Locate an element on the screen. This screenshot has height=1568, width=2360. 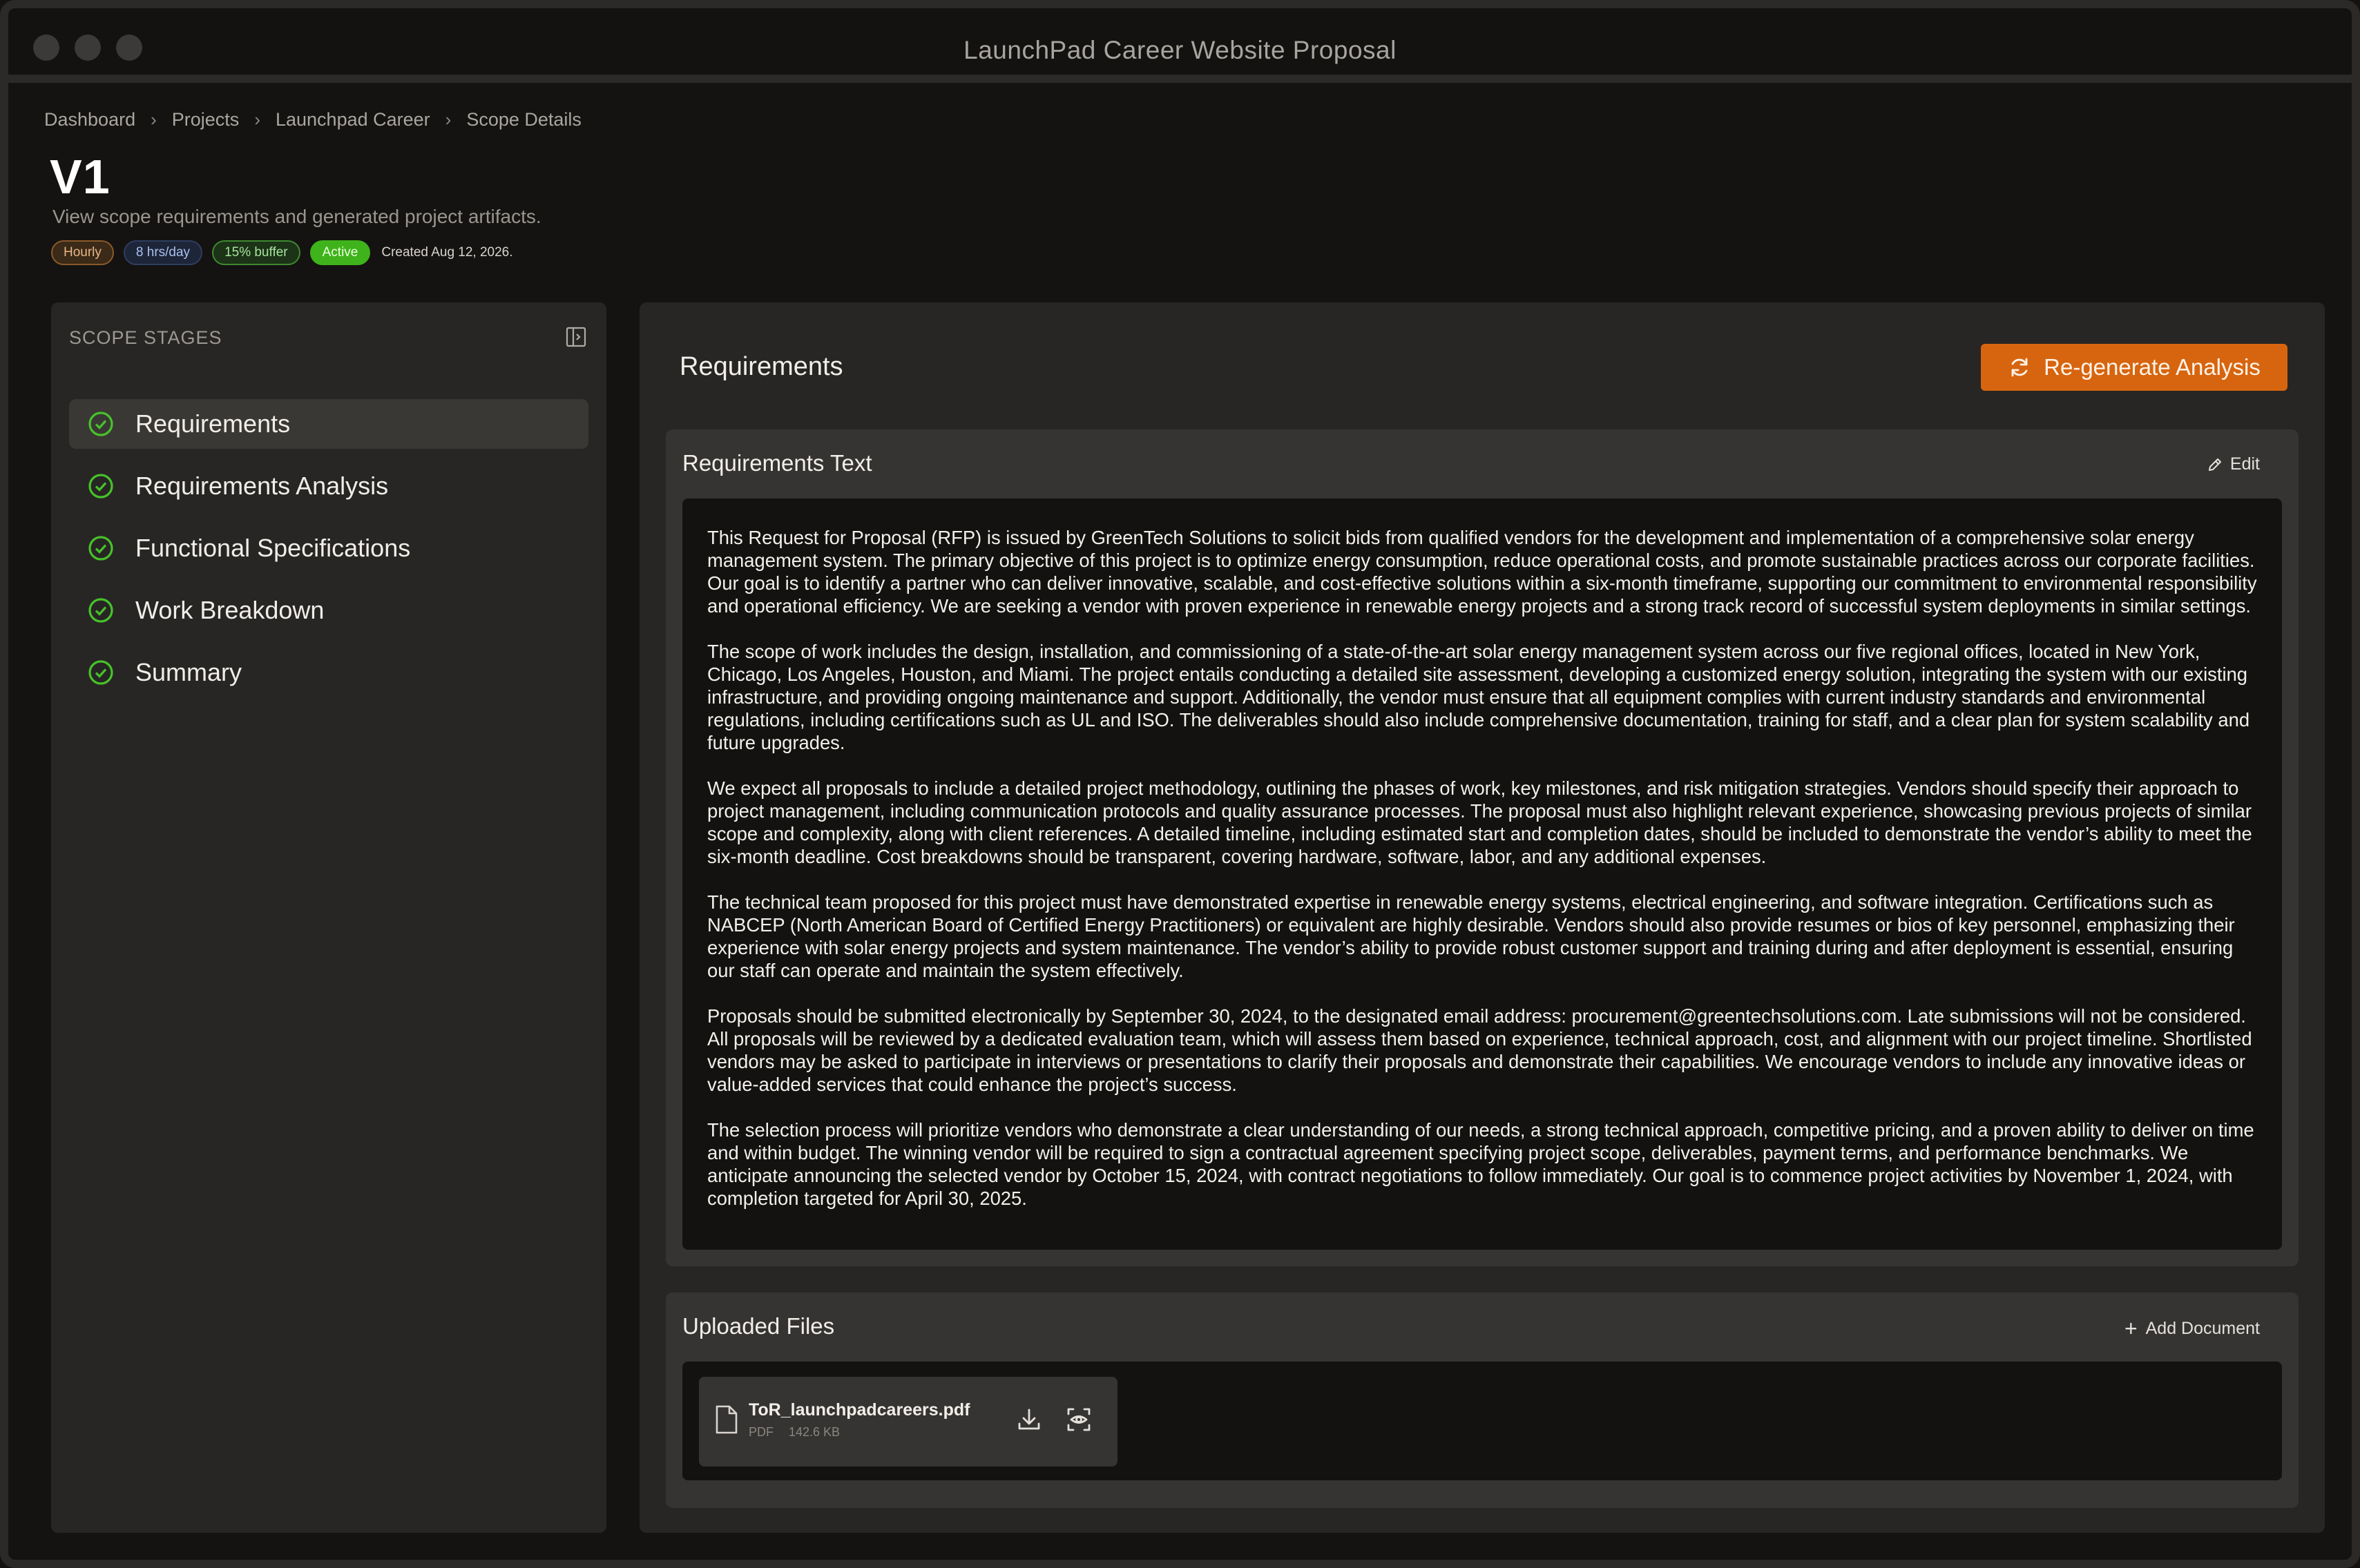
add-document-button: + Add Document is located at coordinates (2192, 1328).